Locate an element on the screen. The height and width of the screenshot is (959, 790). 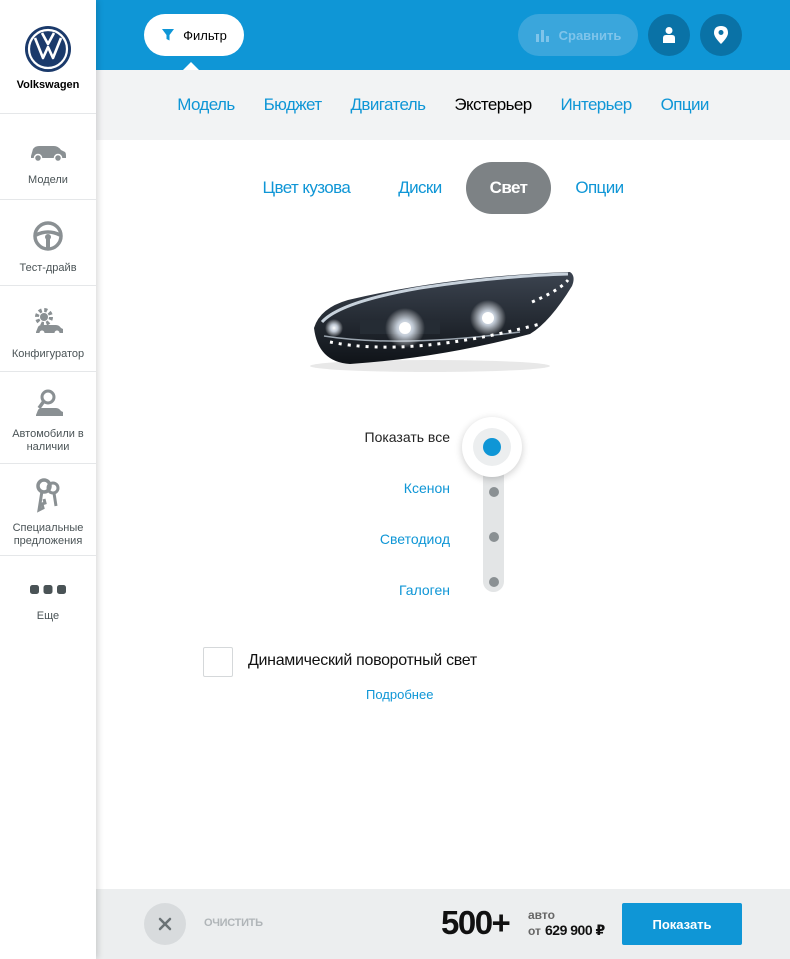
more-info-link: Подробнее is located at coordinates (399, 694).